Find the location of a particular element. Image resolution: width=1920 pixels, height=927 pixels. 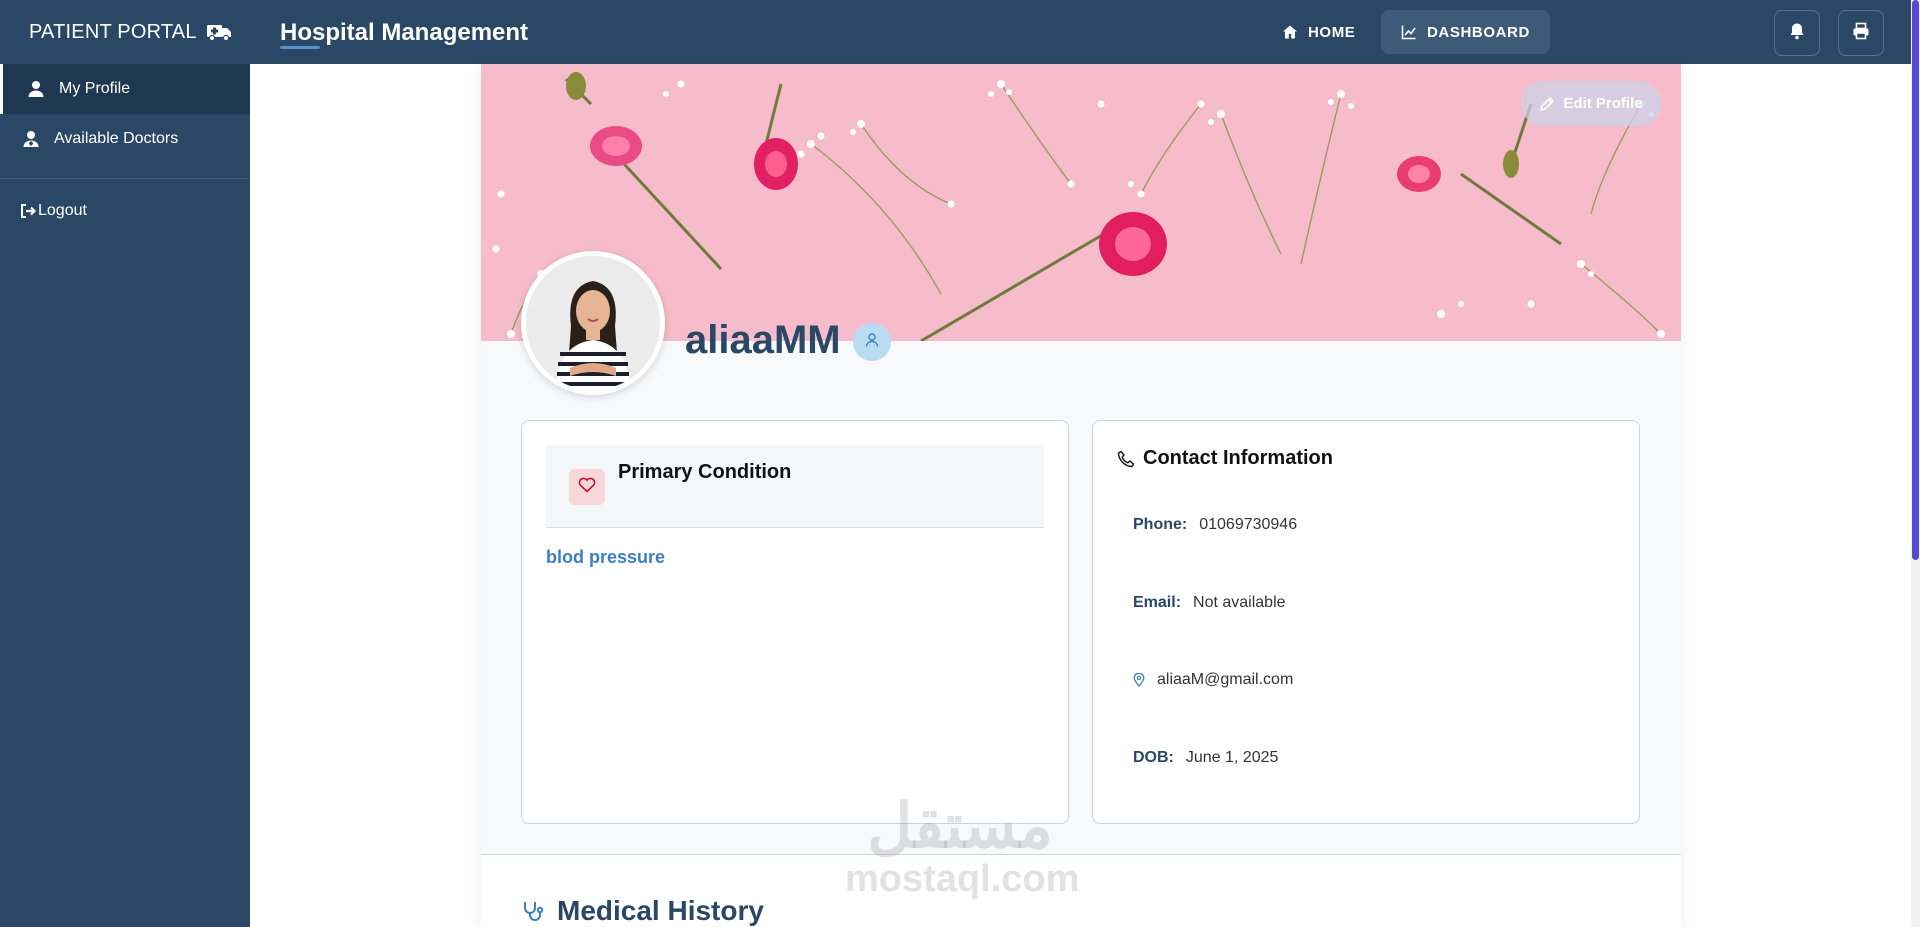

sidebar-item-available-doctors: Available Doctors is located at coordinates (125, 139).